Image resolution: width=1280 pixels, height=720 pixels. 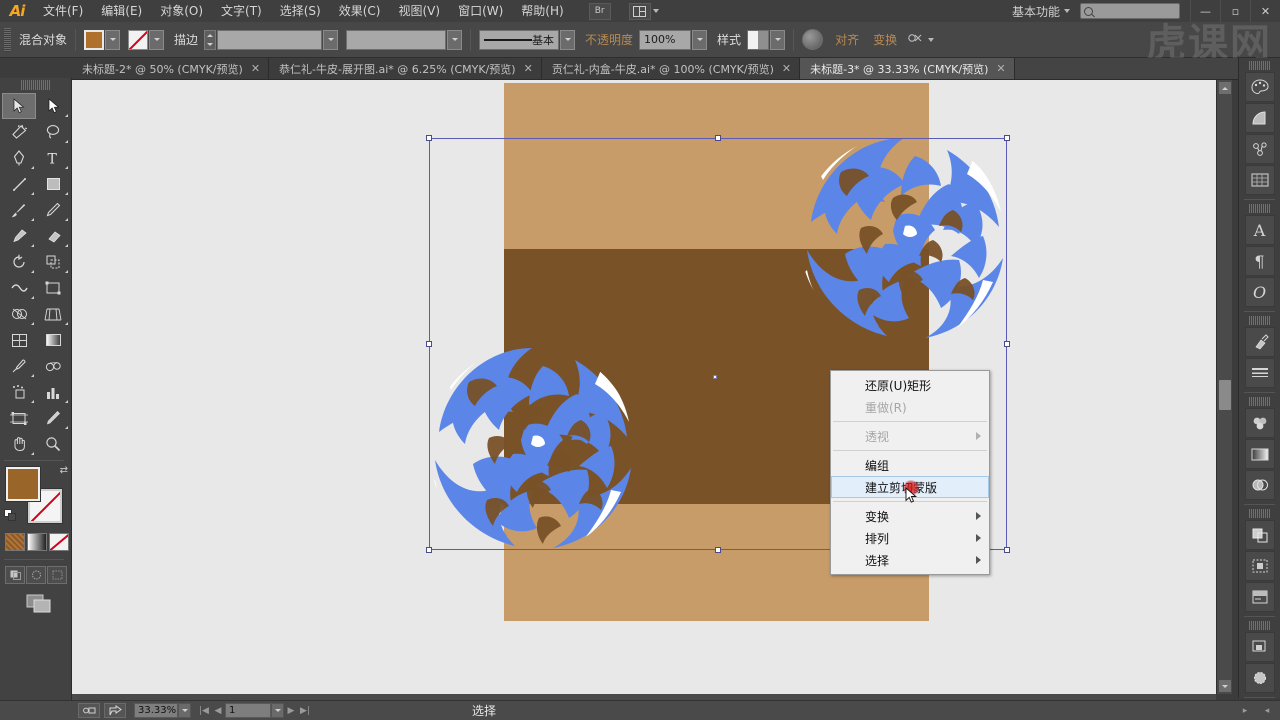 What do you see at coordinates (64, 470) in the screenshot?
I see `swap-fill-stroke-icon: ⇄` at bounding box center [64, 470].